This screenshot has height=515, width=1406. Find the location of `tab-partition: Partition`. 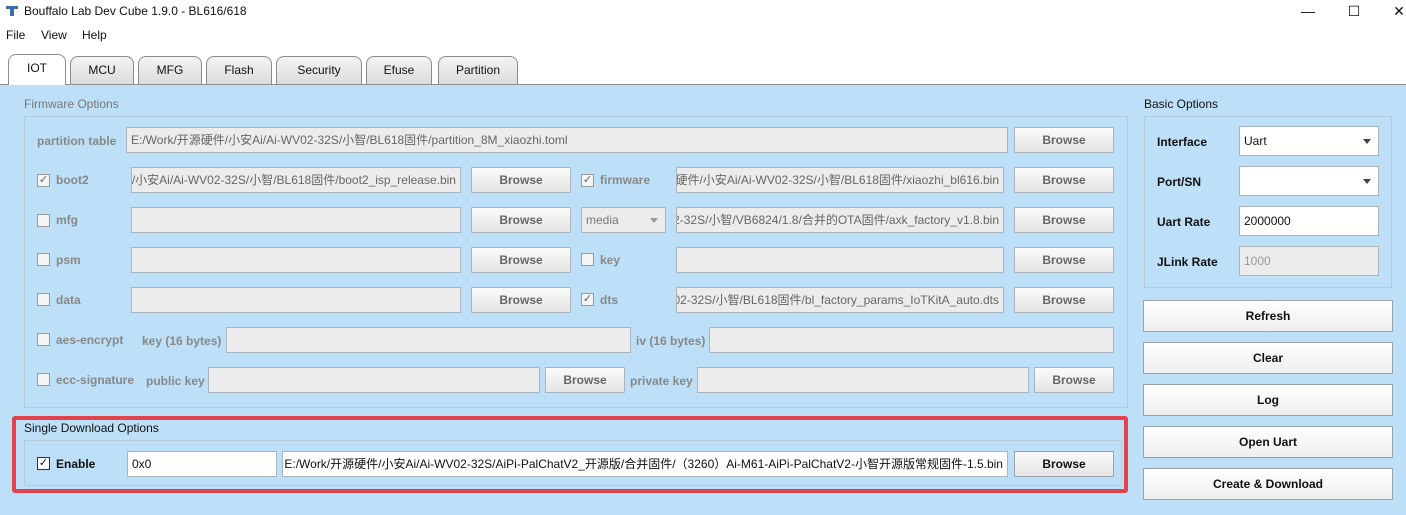

tab-partition: Partition is located at coordinates (478, 70).